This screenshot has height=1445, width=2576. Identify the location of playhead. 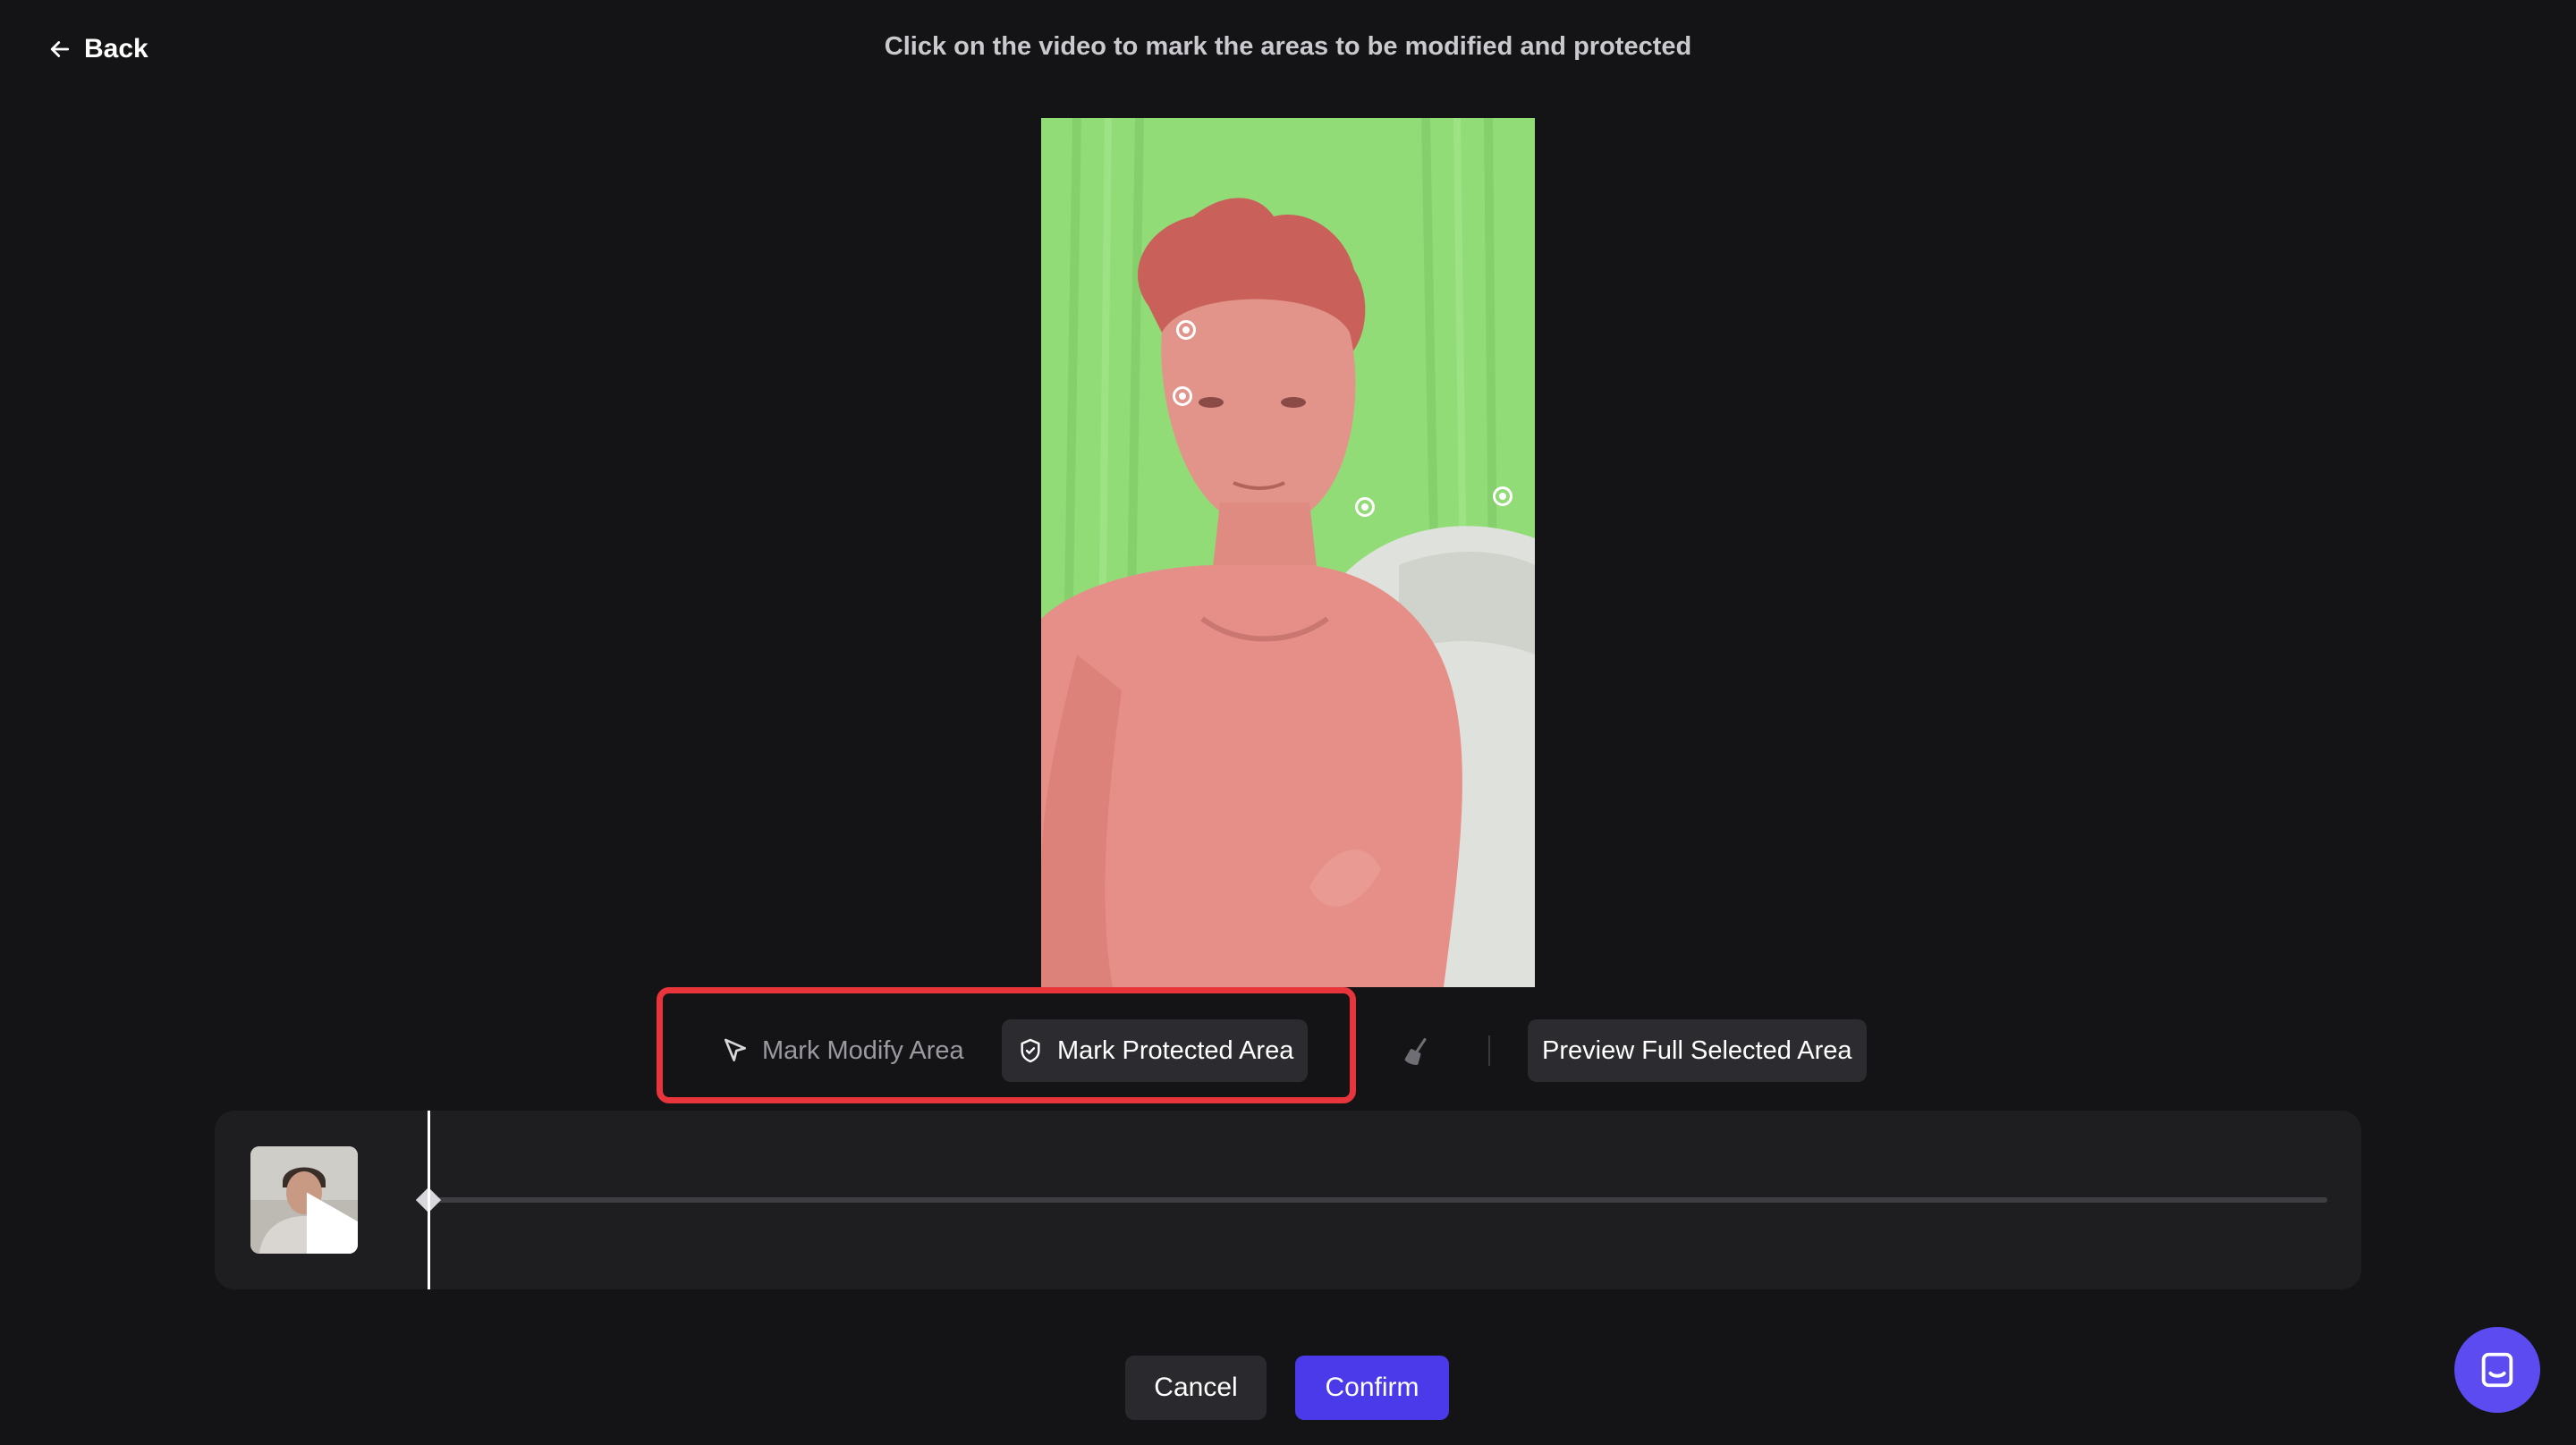
(429, 1200).